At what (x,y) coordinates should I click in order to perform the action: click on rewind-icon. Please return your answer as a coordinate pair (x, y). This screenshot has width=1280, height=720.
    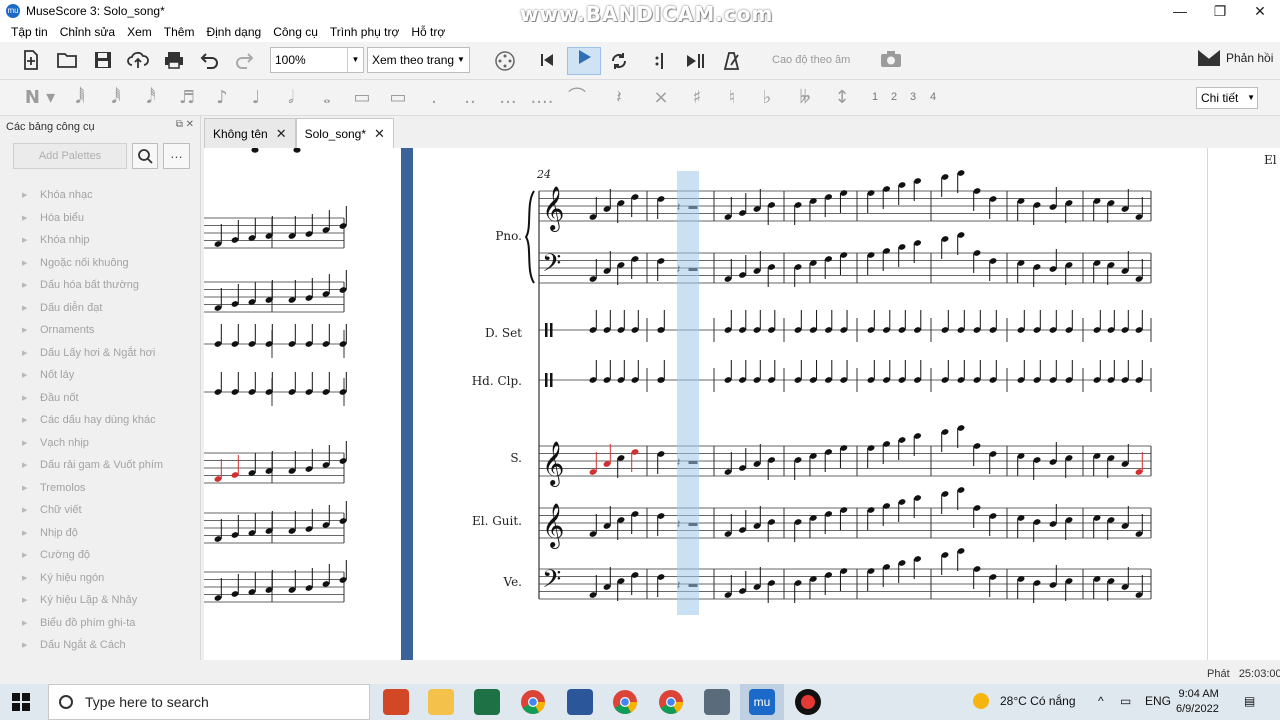
    Looking at the image, I should click on (547, 61).